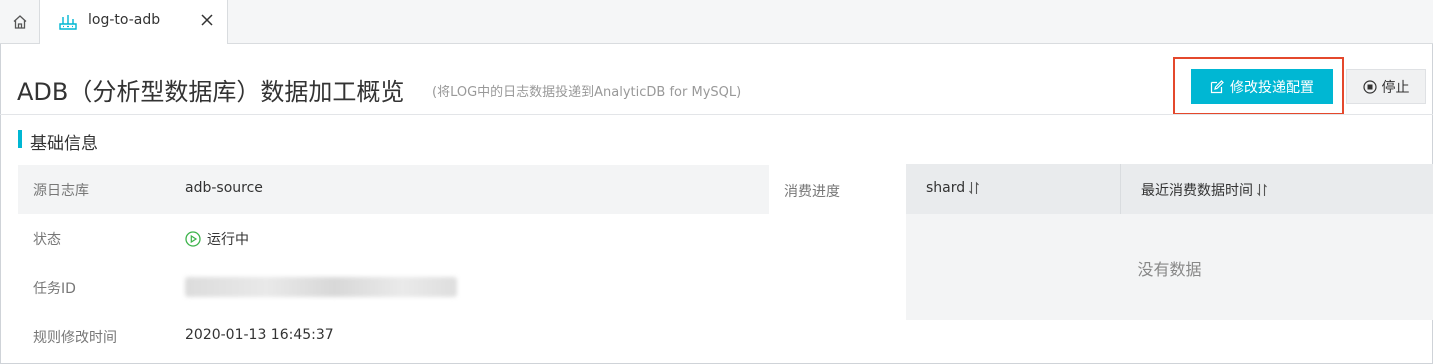 The width and height of the screenshot is (1433, 364). What do you see at coordinates (224, 188) in the screenshot?
I see `source-value: adb-source` at bounding box center [224, 188].